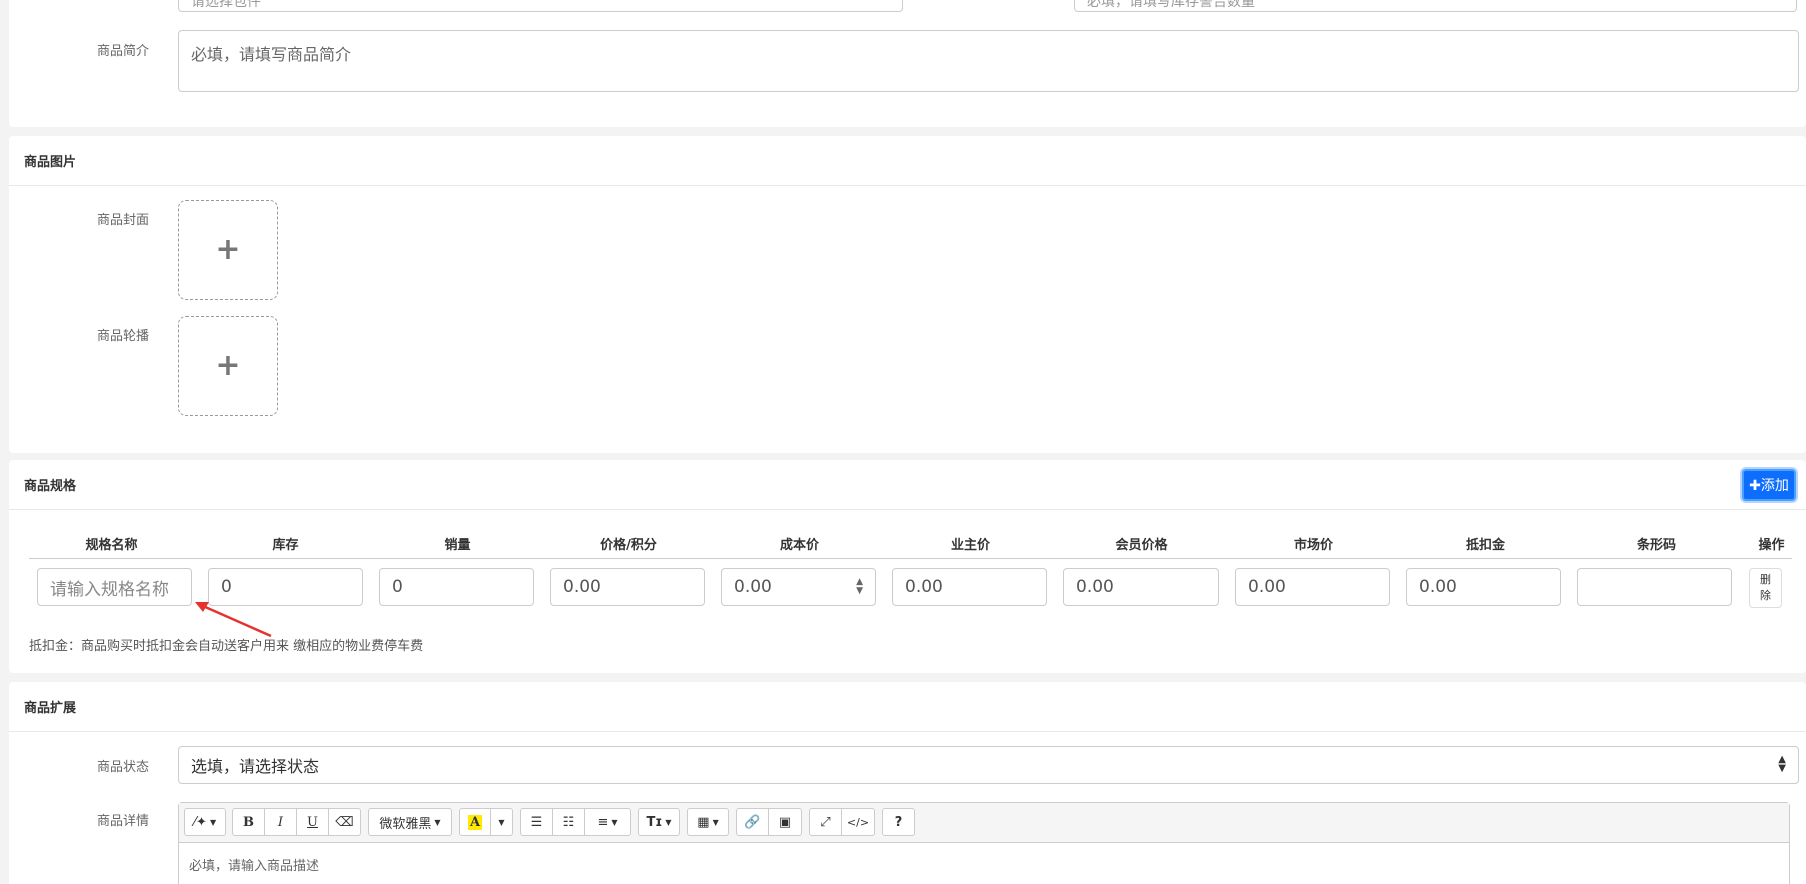 This screenshot has height=884, width=1806. I want to click on help-icon: ?, so click(898, 822).